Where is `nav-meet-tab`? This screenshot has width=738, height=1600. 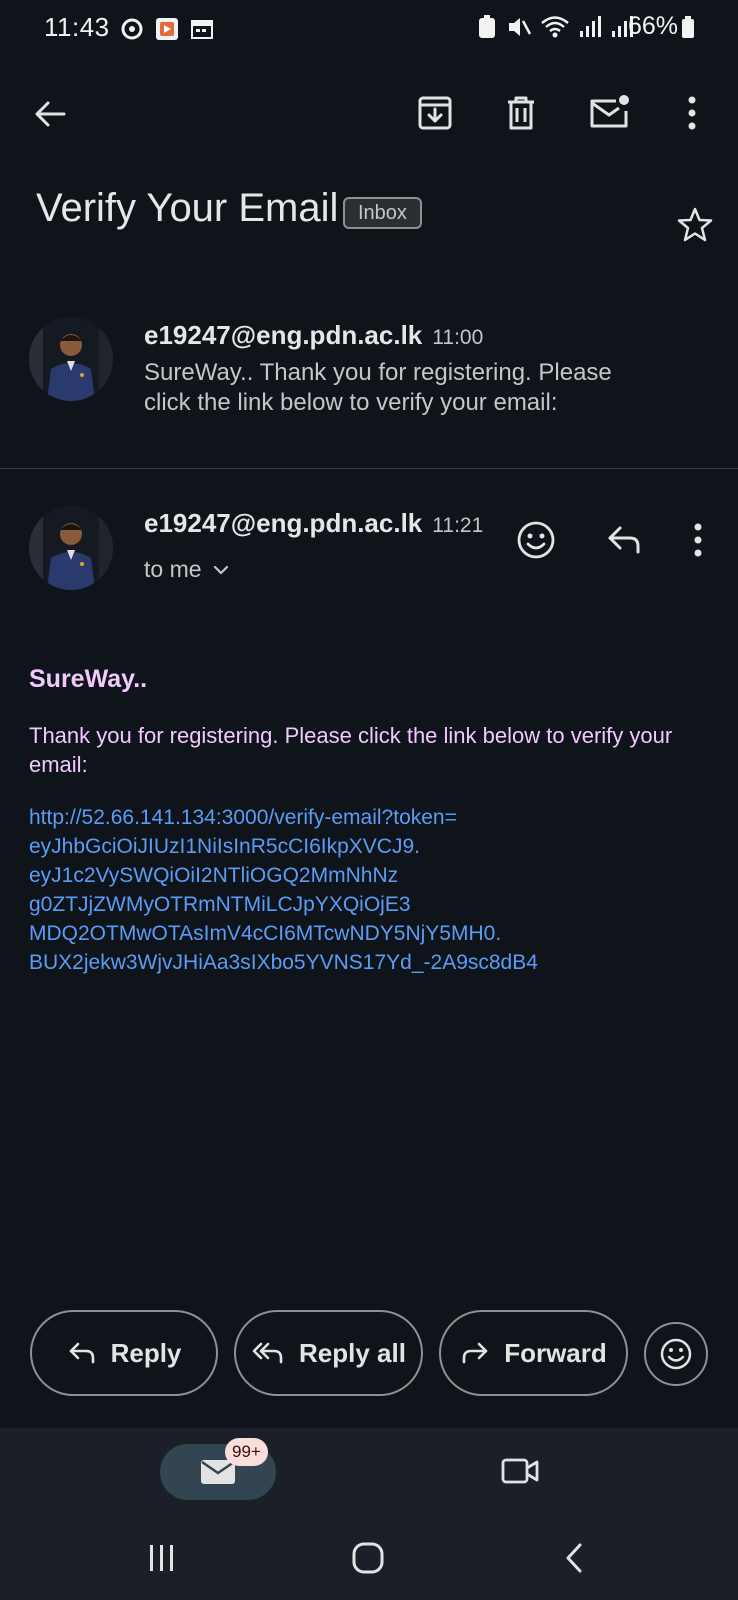 nav-meet-tab is located at coordinates (520, 1471).